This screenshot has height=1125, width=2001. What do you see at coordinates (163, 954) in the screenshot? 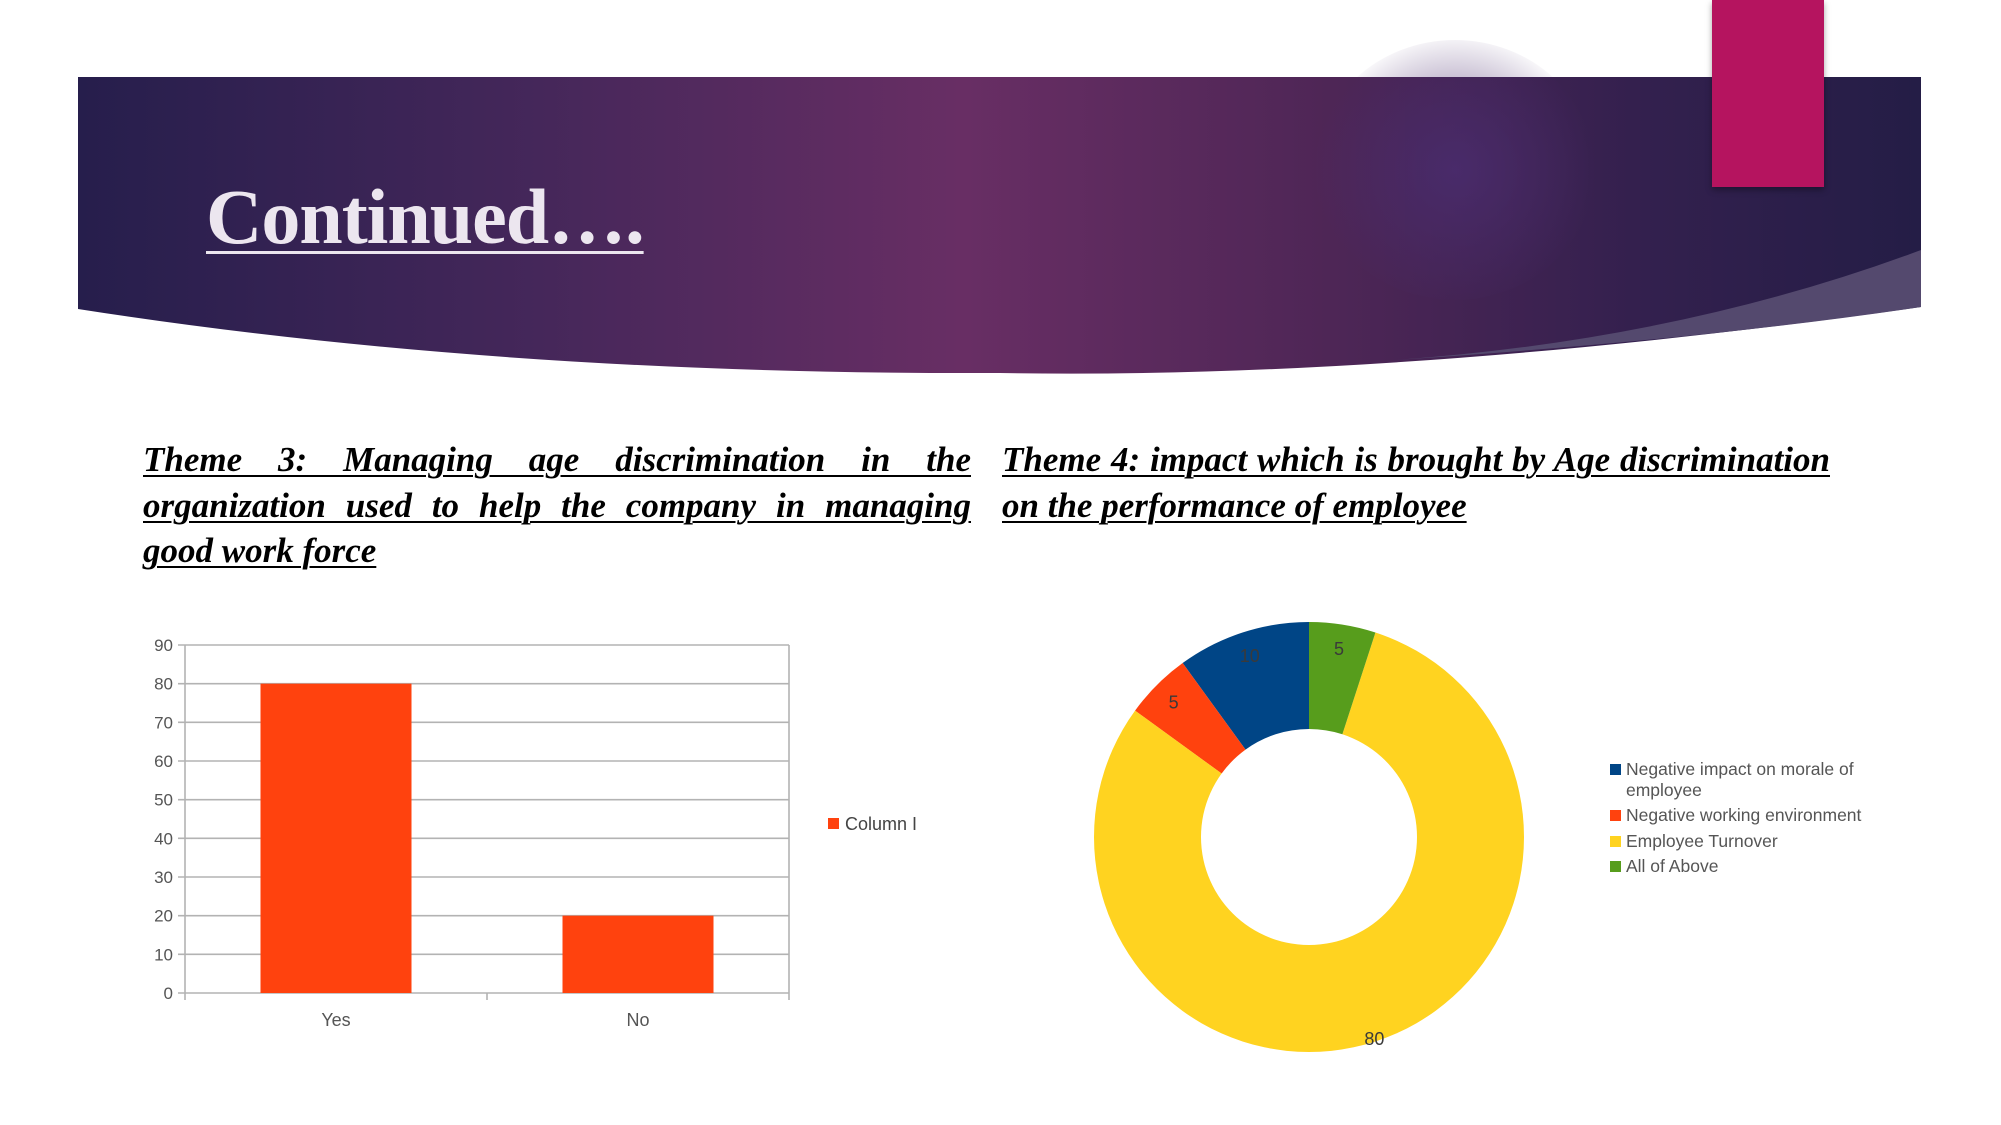
I see `y-tick-label: 10` at bounding box center [163, 954].